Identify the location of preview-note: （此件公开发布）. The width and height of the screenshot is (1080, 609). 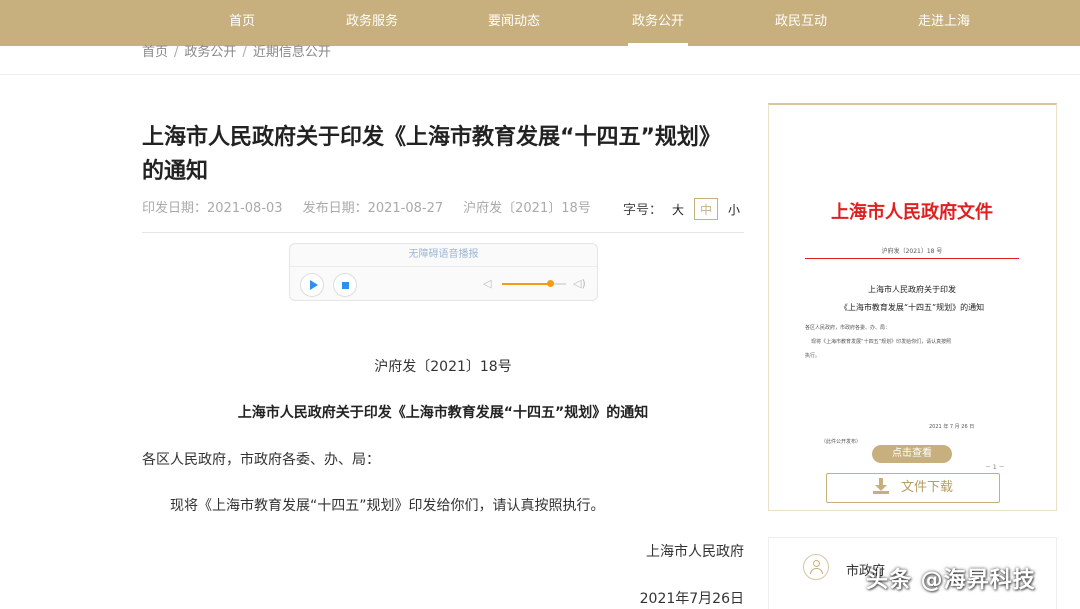
(841, 442).